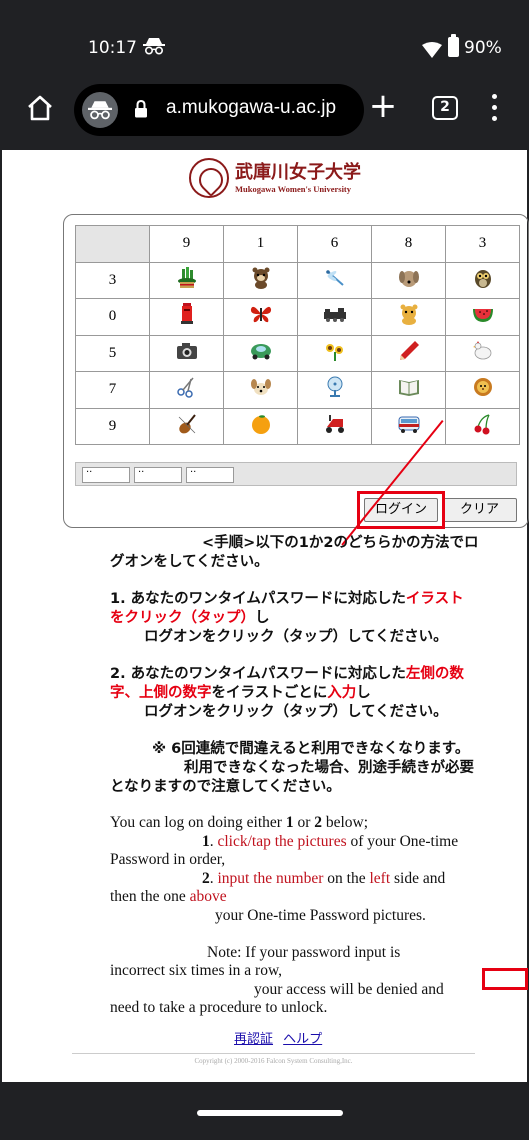 Image resolution: width=529 pixels, height=1140 pixels. What do you see at coordinates (495, 108) in the screenshot?
I see `more-menu-icon` at bounding box center [495, 108].